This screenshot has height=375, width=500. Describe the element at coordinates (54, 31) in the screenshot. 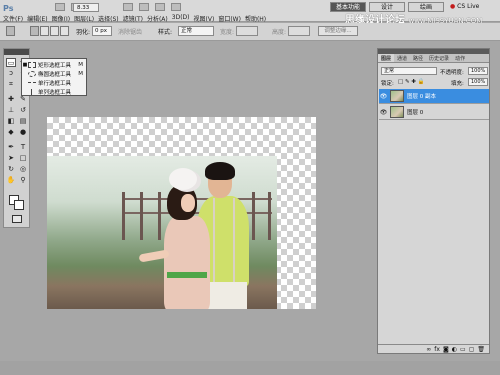

I see `subtract-selection-icon` at that location.